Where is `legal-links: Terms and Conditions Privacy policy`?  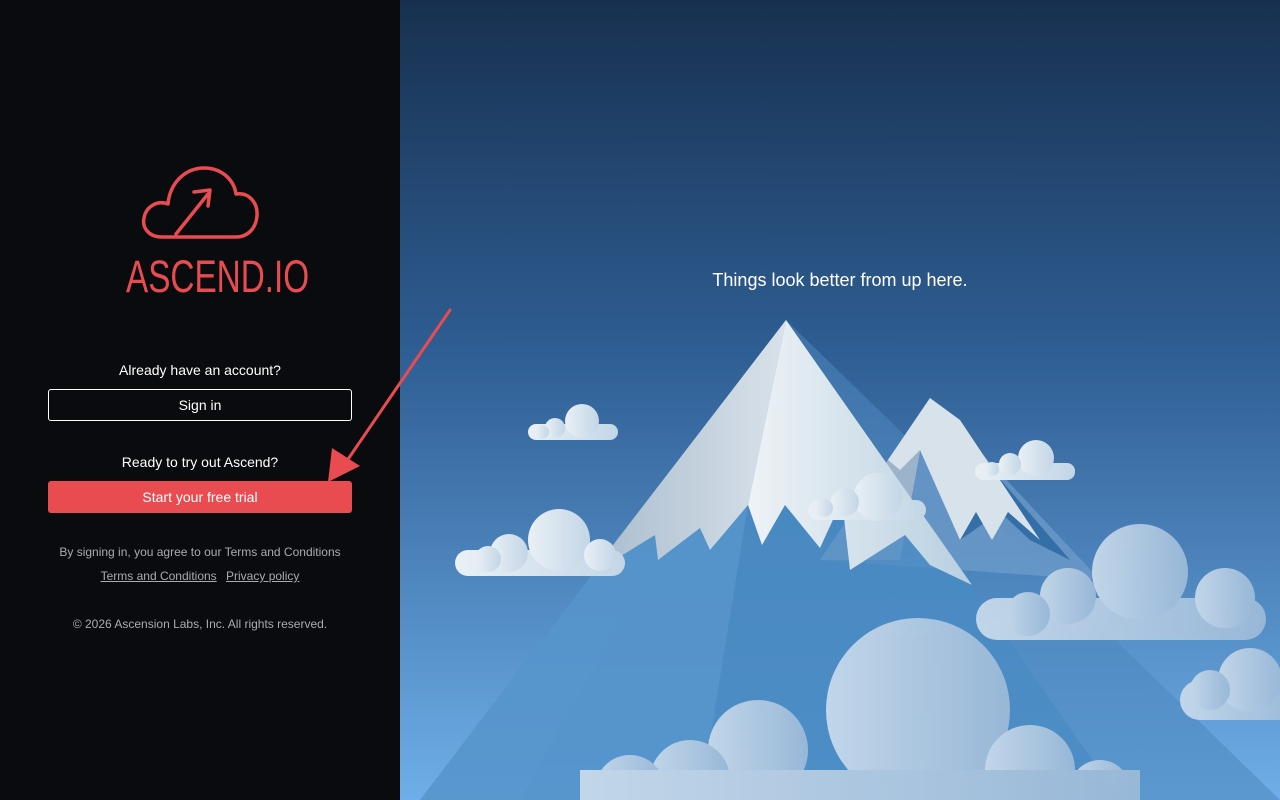
legal-links: Terms and Conditions Privacy policy is located at coordinates (200, 576).